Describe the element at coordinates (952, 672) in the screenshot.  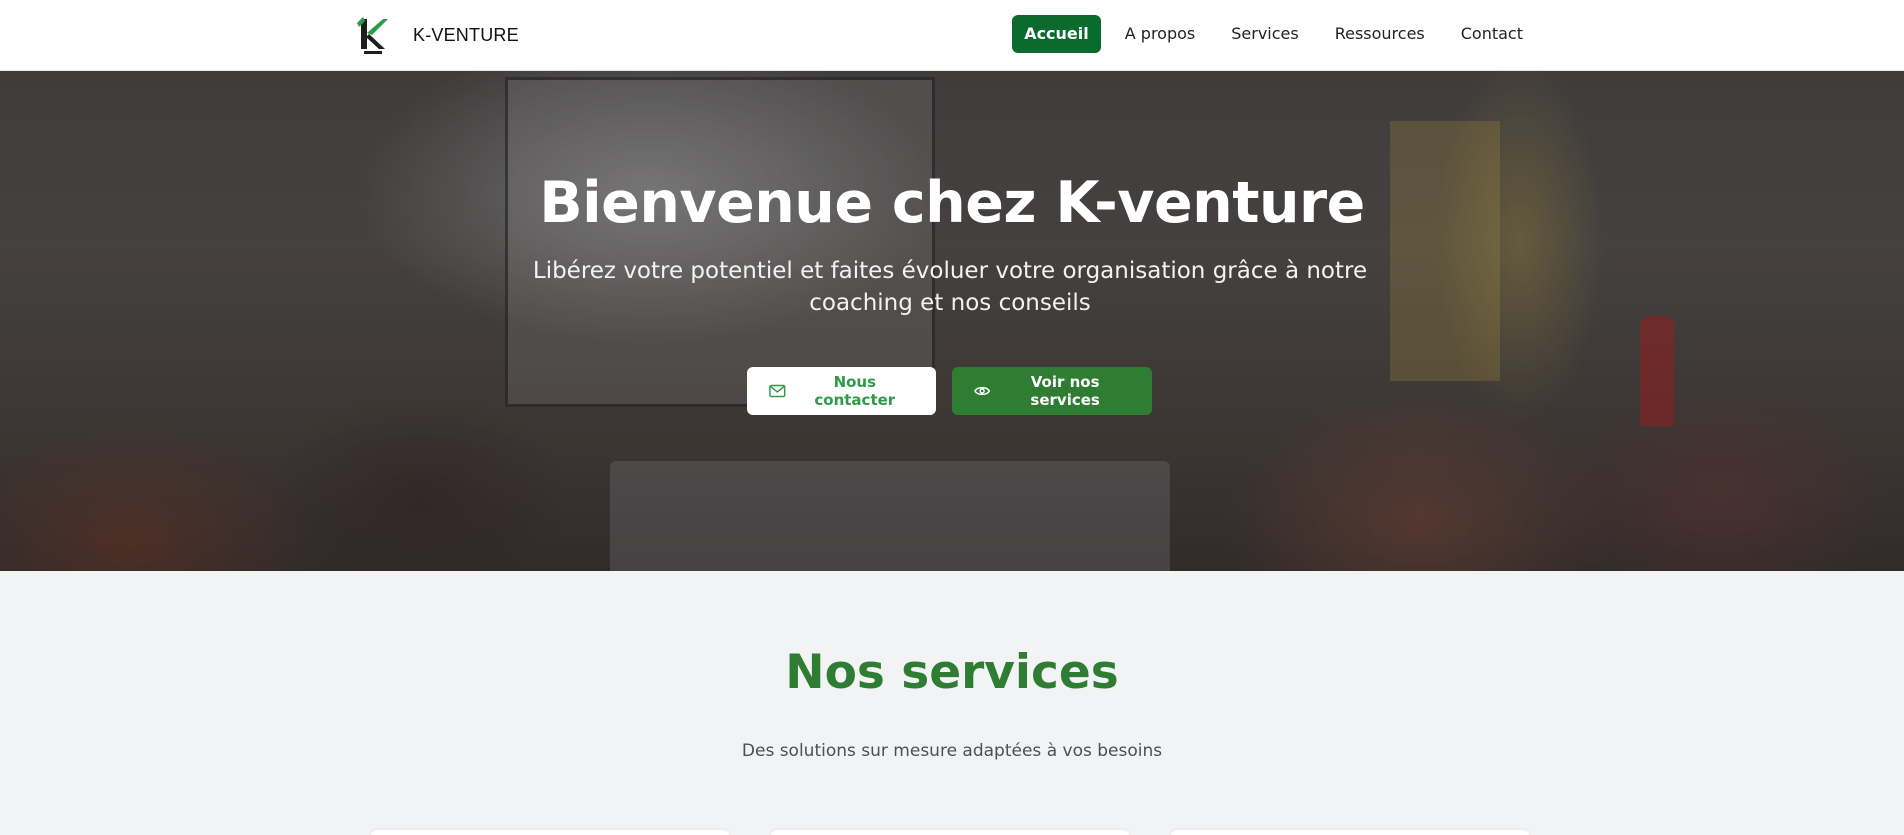
I see `services-title: Nos services` at that location.